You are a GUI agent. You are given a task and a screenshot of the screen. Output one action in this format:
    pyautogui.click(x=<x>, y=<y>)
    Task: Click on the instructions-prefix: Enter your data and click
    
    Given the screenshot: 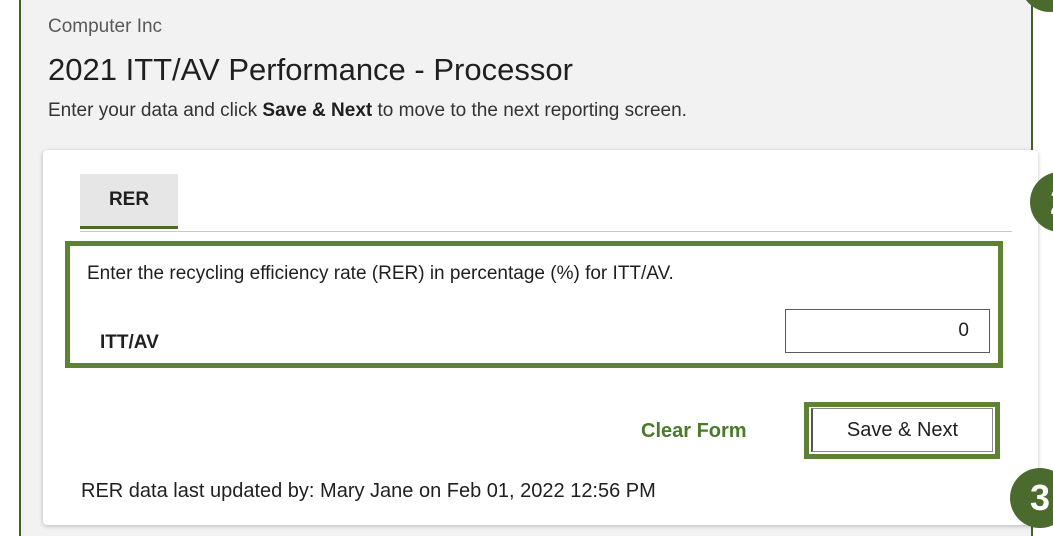 What is the action you would take?
    pyautogui.click(x=155, y=110)
    